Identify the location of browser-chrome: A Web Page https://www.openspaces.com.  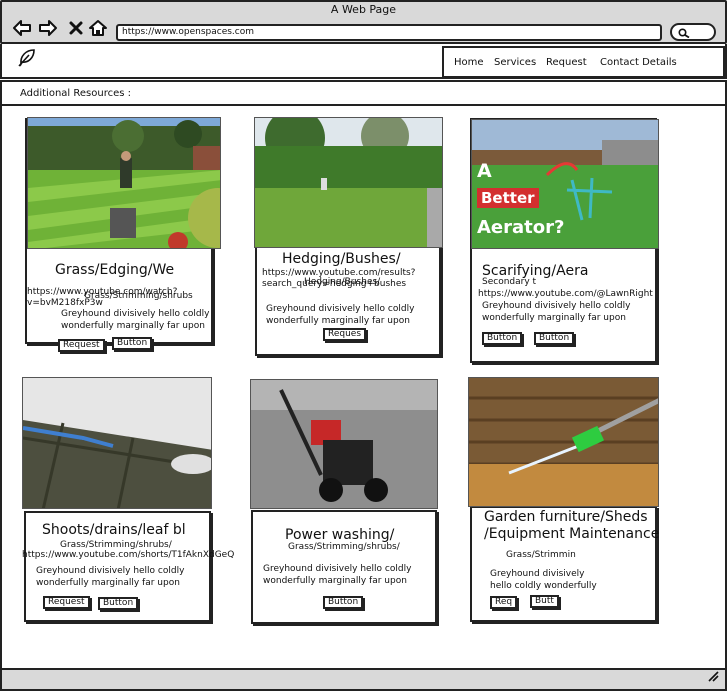
(363, 22).